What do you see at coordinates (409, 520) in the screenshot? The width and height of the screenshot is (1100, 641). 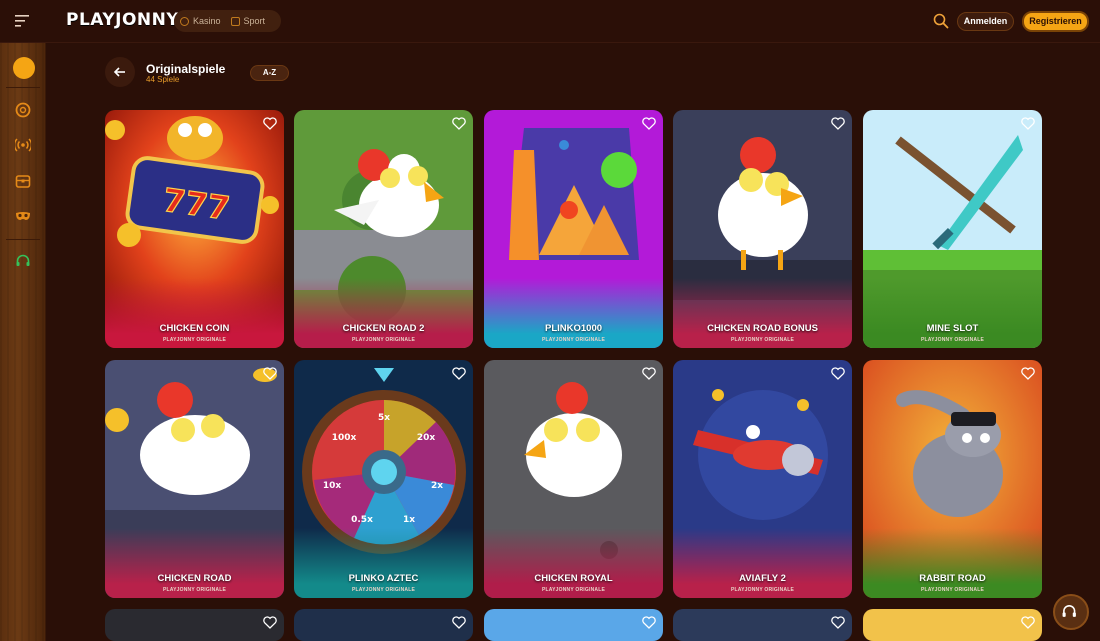 I see `wheel-label: 1x` at bounding box center [409, 520].